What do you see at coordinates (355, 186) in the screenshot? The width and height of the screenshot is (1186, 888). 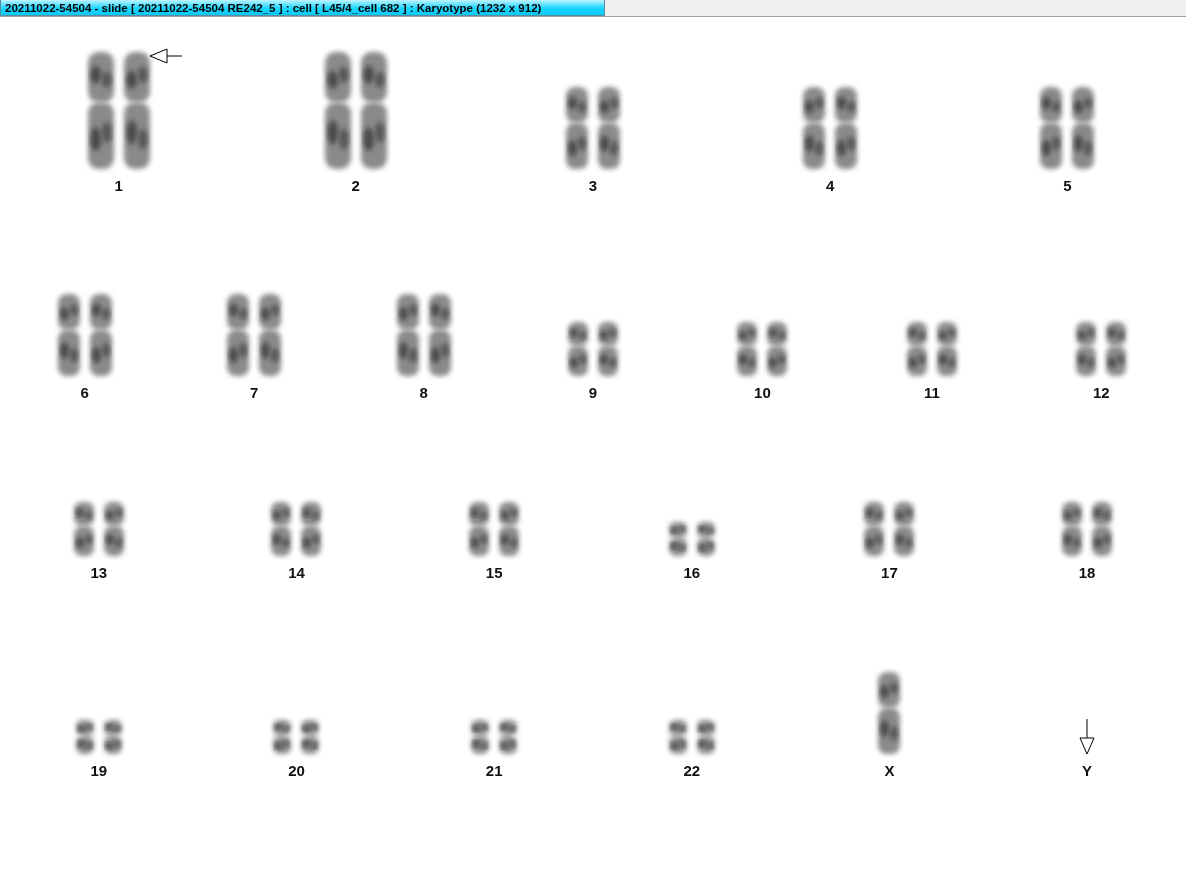 I see `chromosome-label: 2` at bounding box center [355, 186].